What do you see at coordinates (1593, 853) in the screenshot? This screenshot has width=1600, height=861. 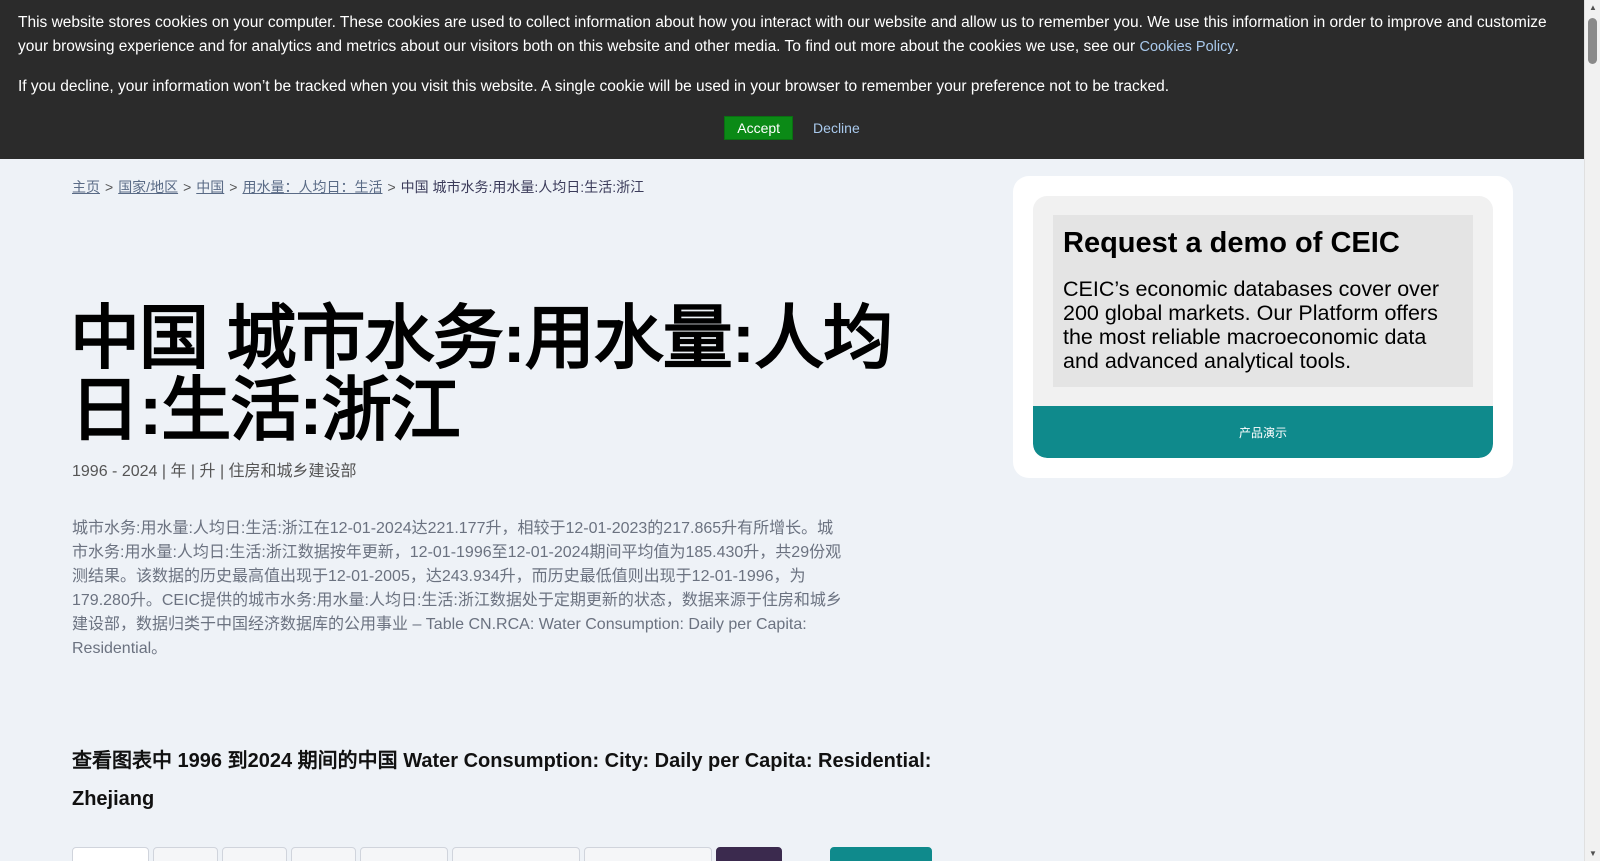 I see `scroll-down-arrow-icon: ▼` at bounding box center [1593, 853].